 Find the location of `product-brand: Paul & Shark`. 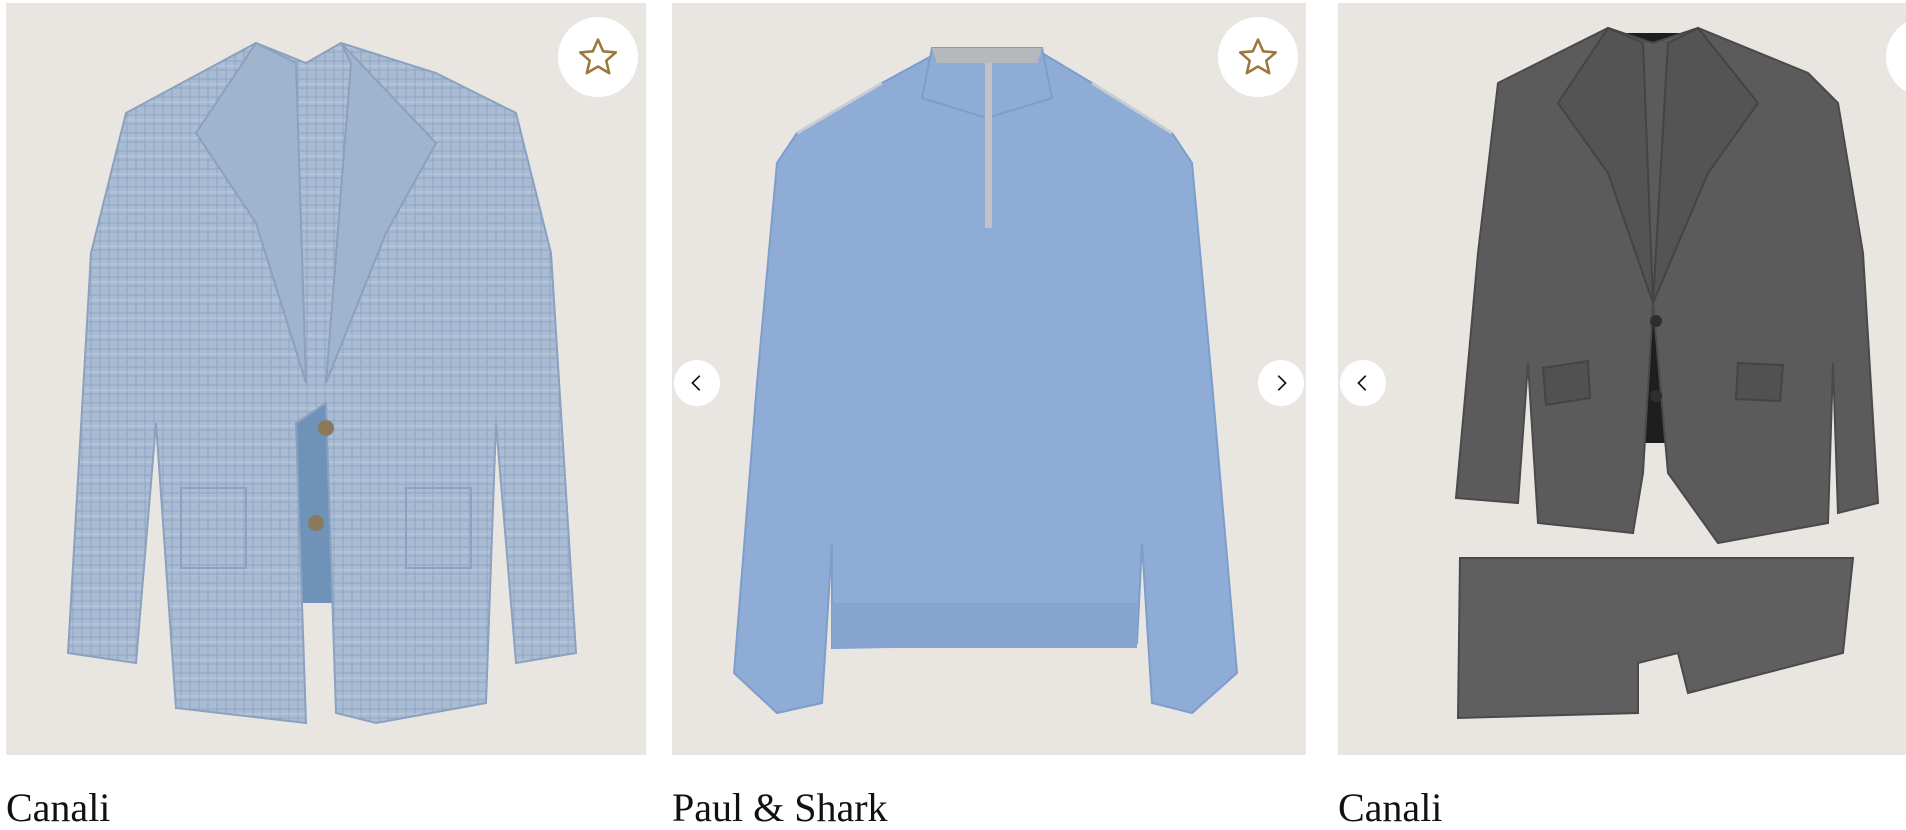

product-brand: Paul & Shark is located at coordinates (780, 808).